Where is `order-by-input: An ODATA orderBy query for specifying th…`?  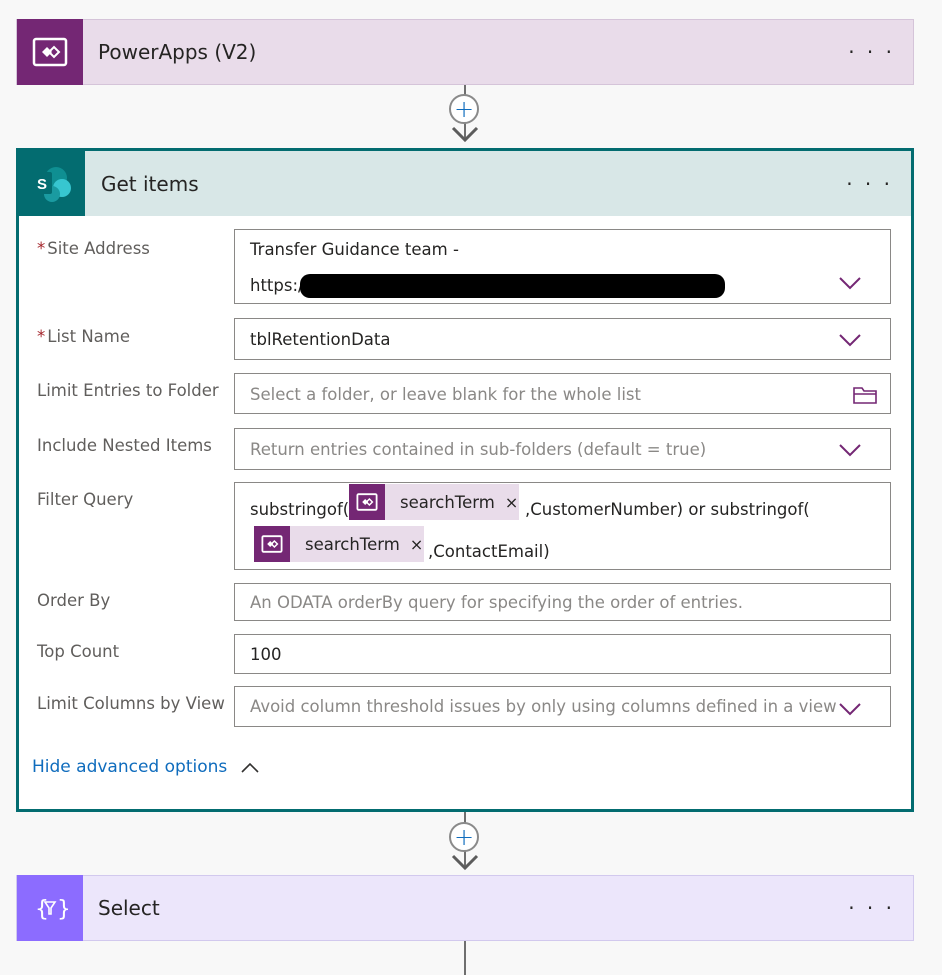 order-by-input: An ODATA orderBy query for specifying th… is located at coordinates (562, 602).